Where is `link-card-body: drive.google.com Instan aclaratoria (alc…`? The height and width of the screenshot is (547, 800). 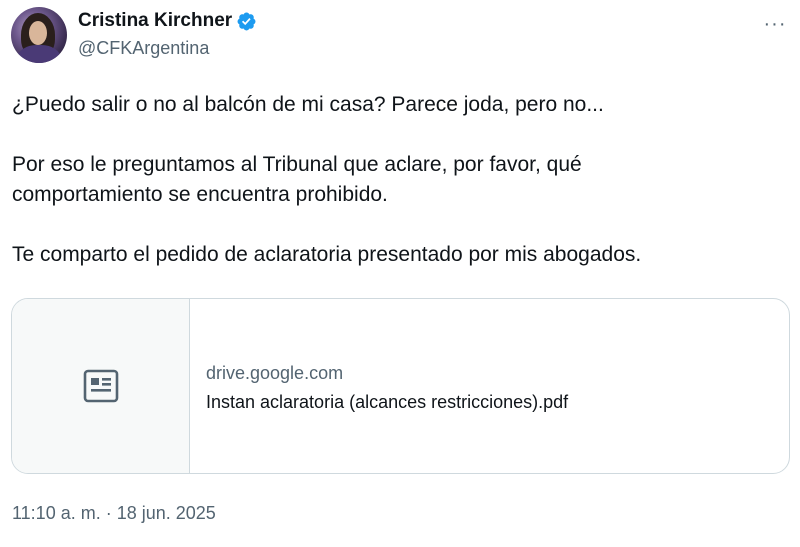 link-card-body: drive.google.com Instan aclaratoria (alc… is located at coordinates (387, 387).